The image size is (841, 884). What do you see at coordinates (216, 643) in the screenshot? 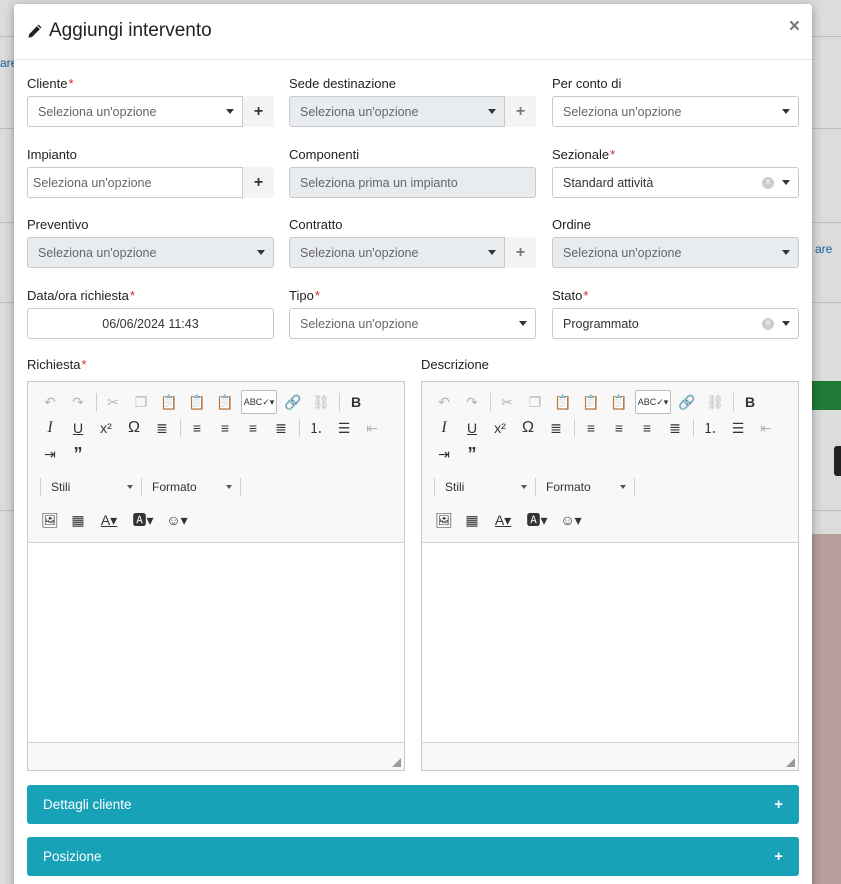
I see `richiesta-content` at bounding box center [216, 643].